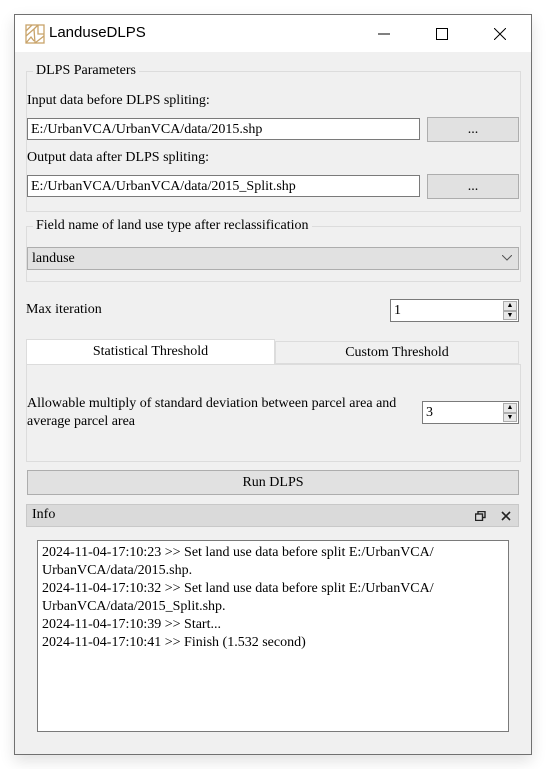 The width and height of the screenshot is (546, 769). Describe the element at coordinates (35, 34) in the screenshot. I see `app-parcel-icon` at that location.